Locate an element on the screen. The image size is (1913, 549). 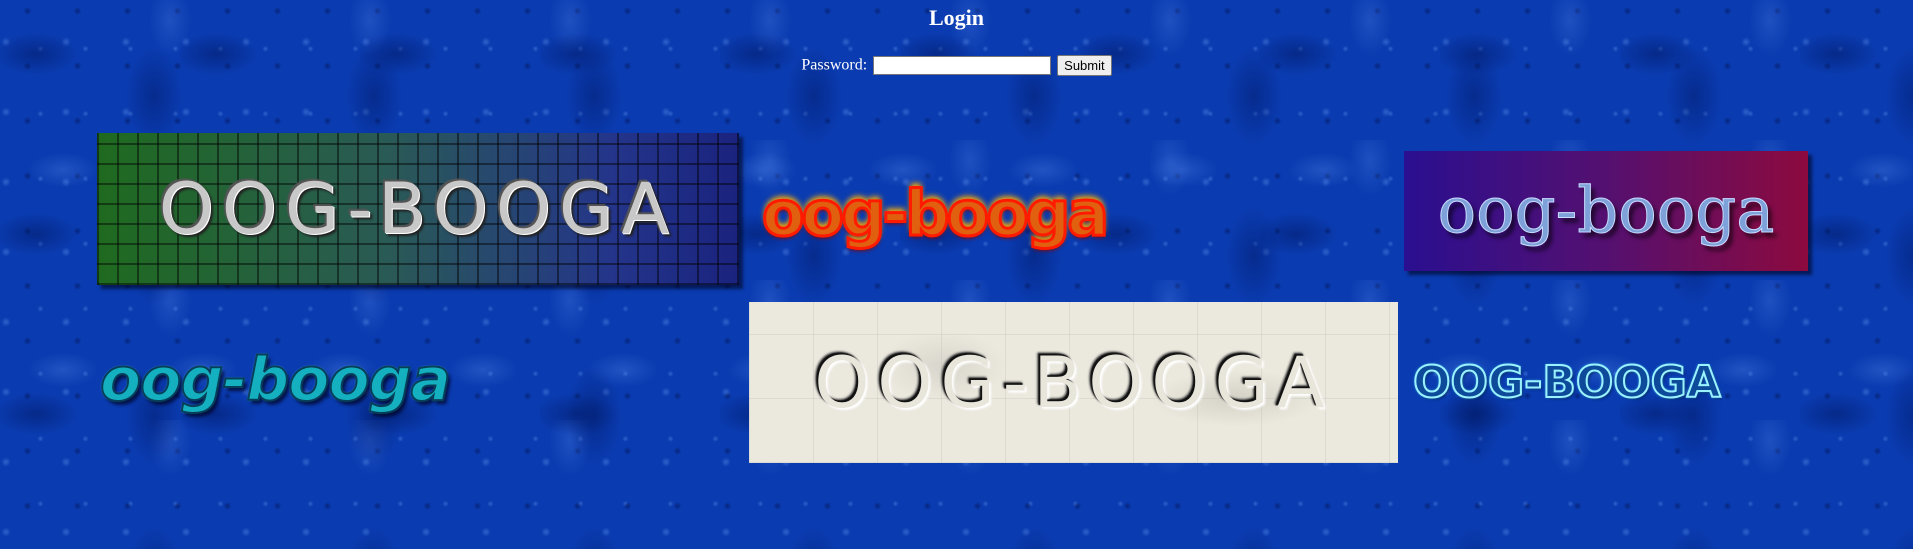
password-input is located at coordinates (962, 65).